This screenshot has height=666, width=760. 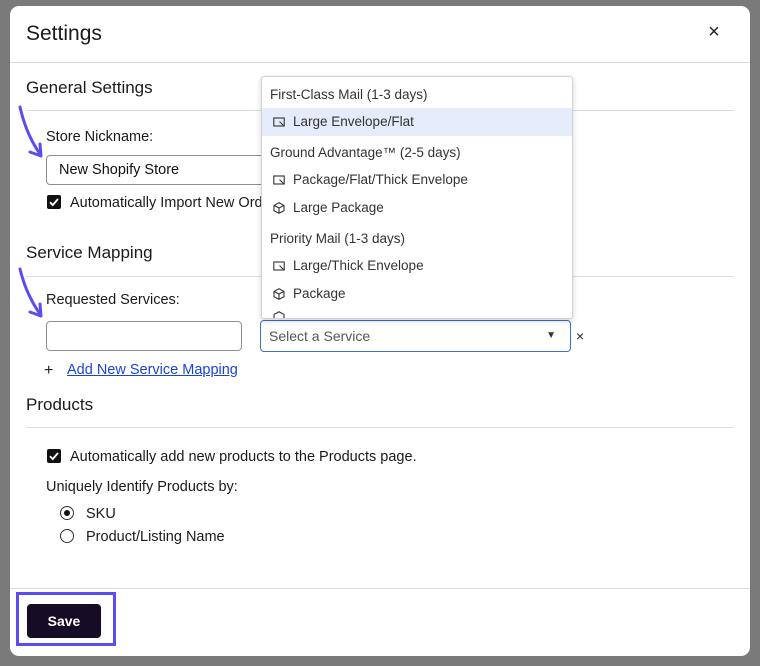 I want to click on dropdown-item-label: Package/Flat/Thick Envelope, so click(x=380, y=179).